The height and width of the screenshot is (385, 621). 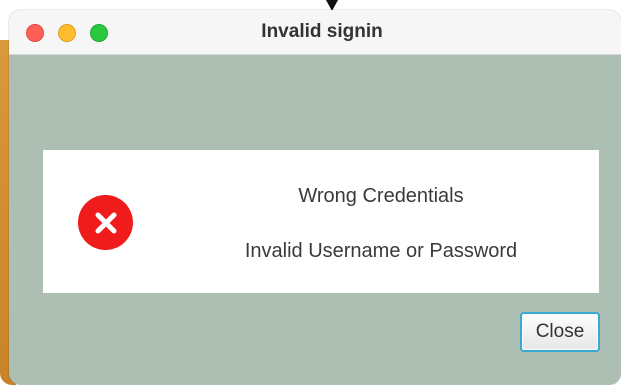 I want to click on window-title: Invalid signin, so click(x=322, y=31).